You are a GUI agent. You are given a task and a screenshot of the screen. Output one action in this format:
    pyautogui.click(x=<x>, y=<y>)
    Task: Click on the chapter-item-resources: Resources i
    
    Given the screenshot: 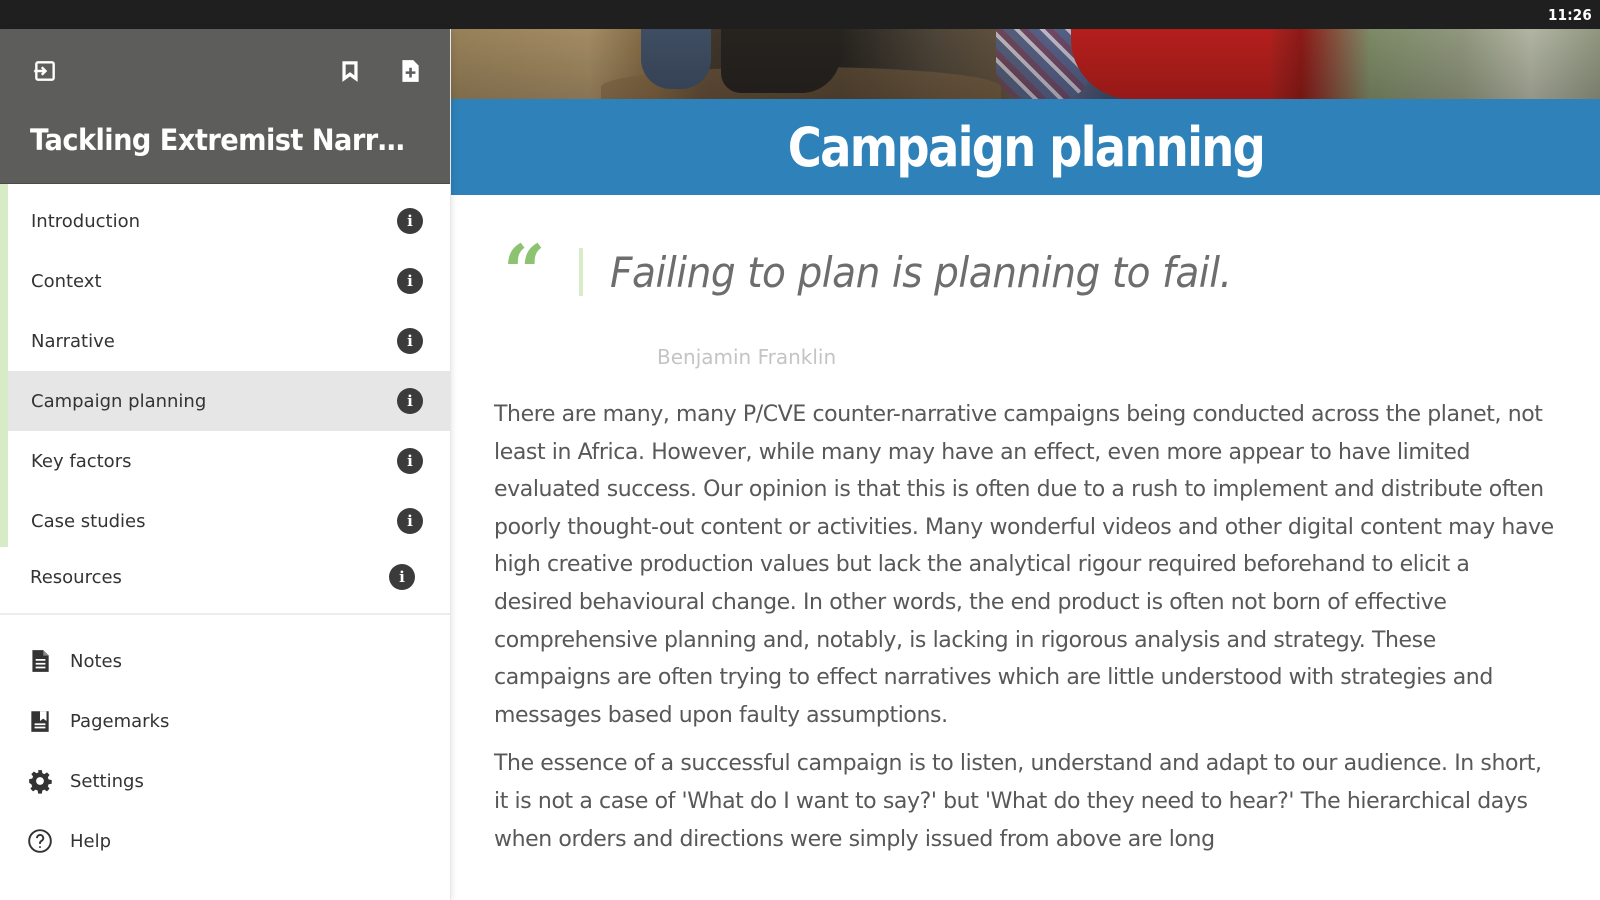 What is the action you would take?
    pyautogui.click(x=225, y=577)
    